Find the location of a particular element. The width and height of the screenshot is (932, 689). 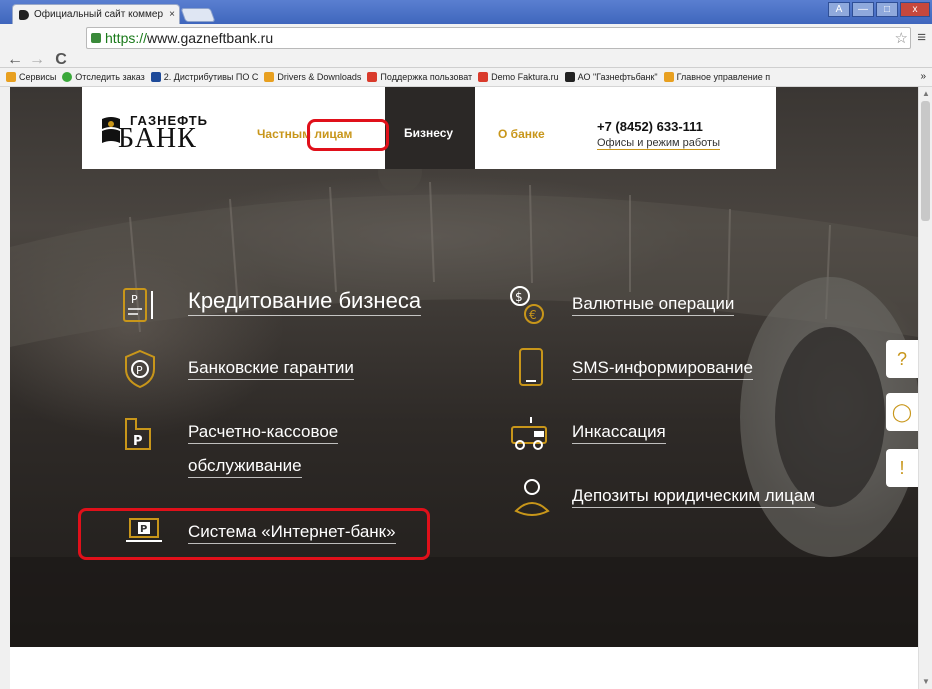

back-button: ← is located at coordinates (15, 60).